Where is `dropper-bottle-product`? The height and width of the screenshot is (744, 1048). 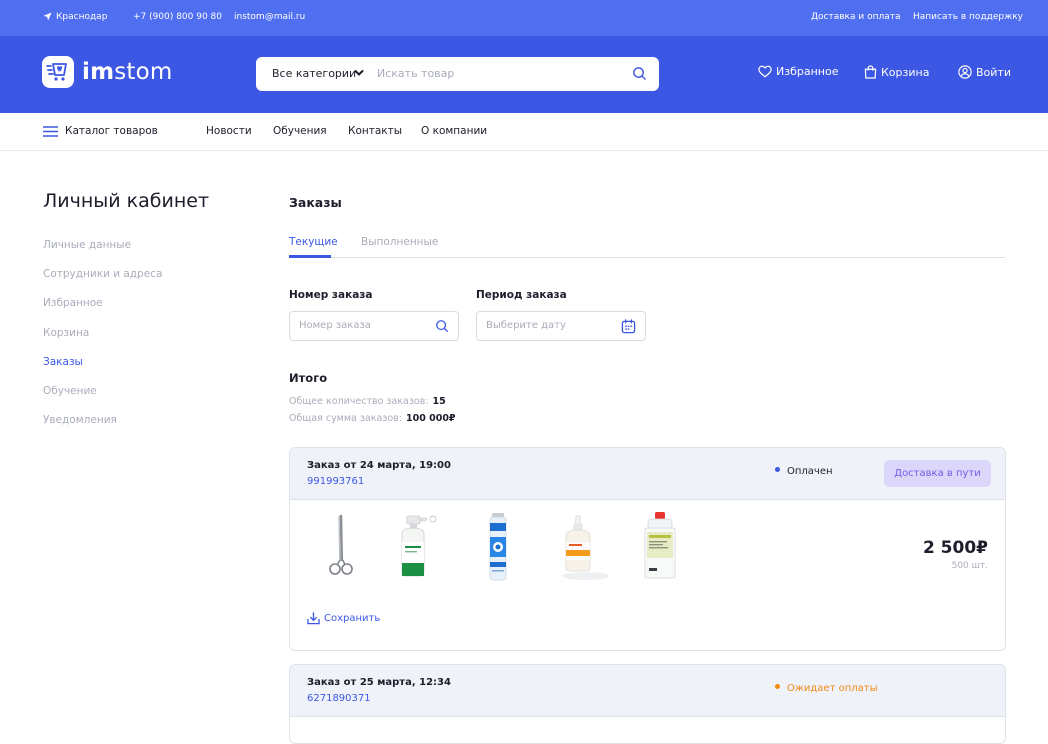
dropper-bottle-product is located at coordinates (578, 546).